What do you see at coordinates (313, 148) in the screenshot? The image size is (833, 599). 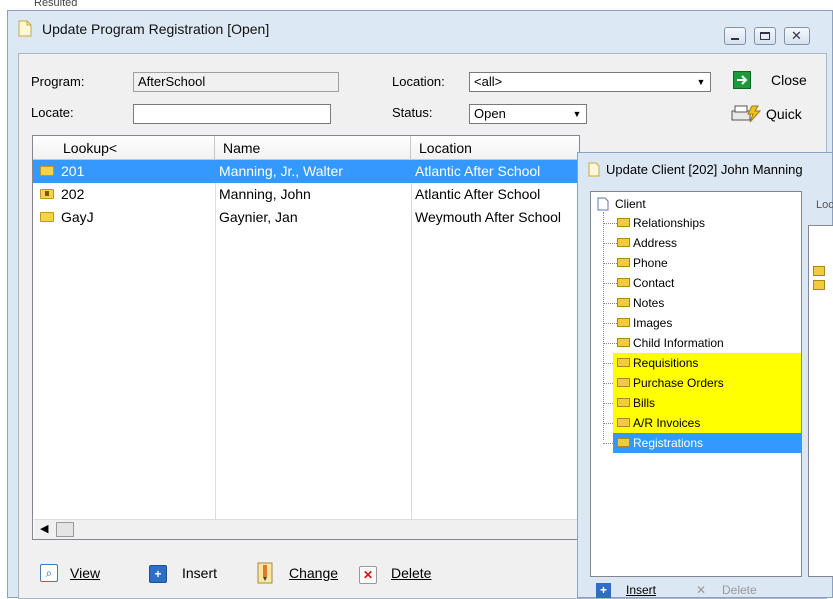 I see `column-header-name: Name` at bounding box center [313, 148].